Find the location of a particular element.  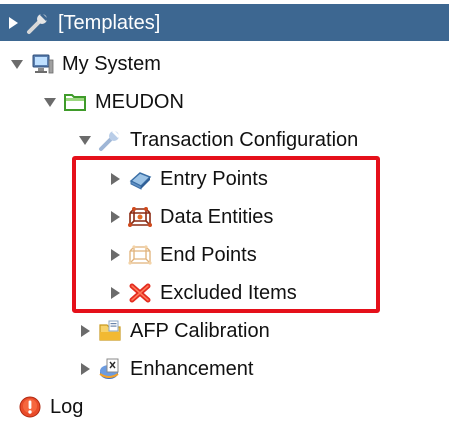

tree-node-enhancement: Enhancement is located at coordinates (224, 368).